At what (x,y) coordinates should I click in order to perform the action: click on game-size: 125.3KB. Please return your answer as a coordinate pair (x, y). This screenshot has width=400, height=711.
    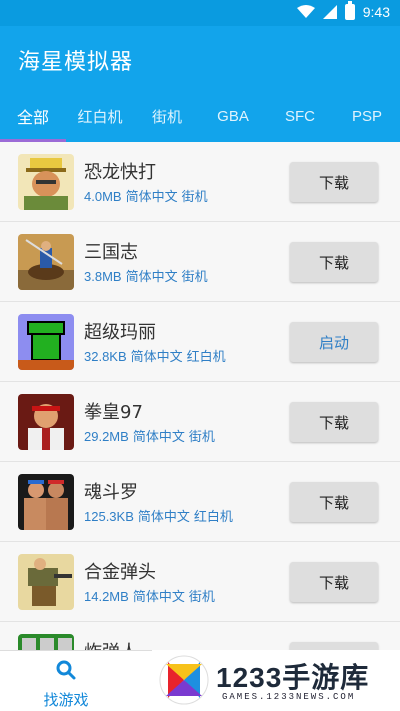
    Looking at the image, I should click on (109, 516).